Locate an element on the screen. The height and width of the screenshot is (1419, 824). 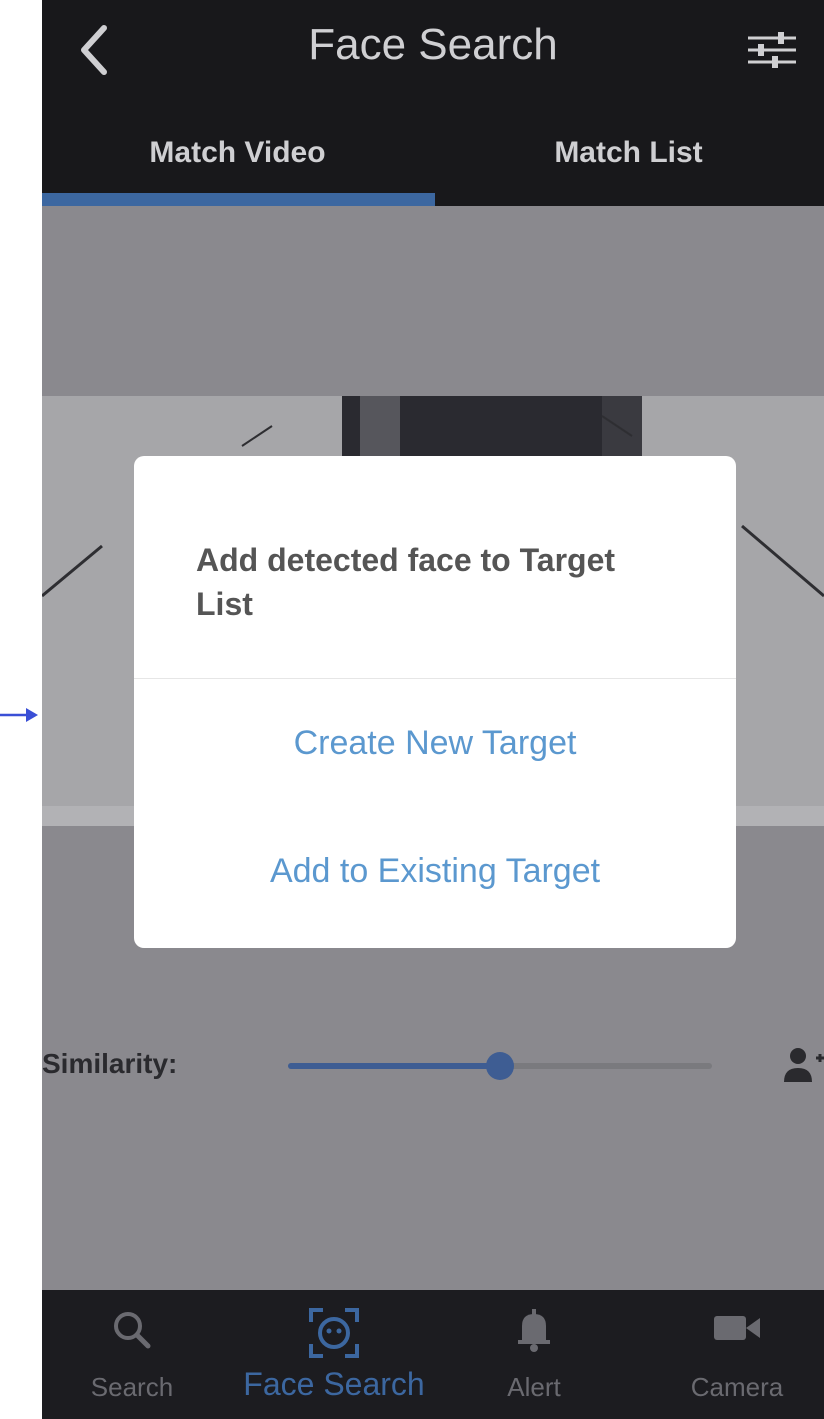
tab-match-video: Match Video is located at coordinates (237, 153).